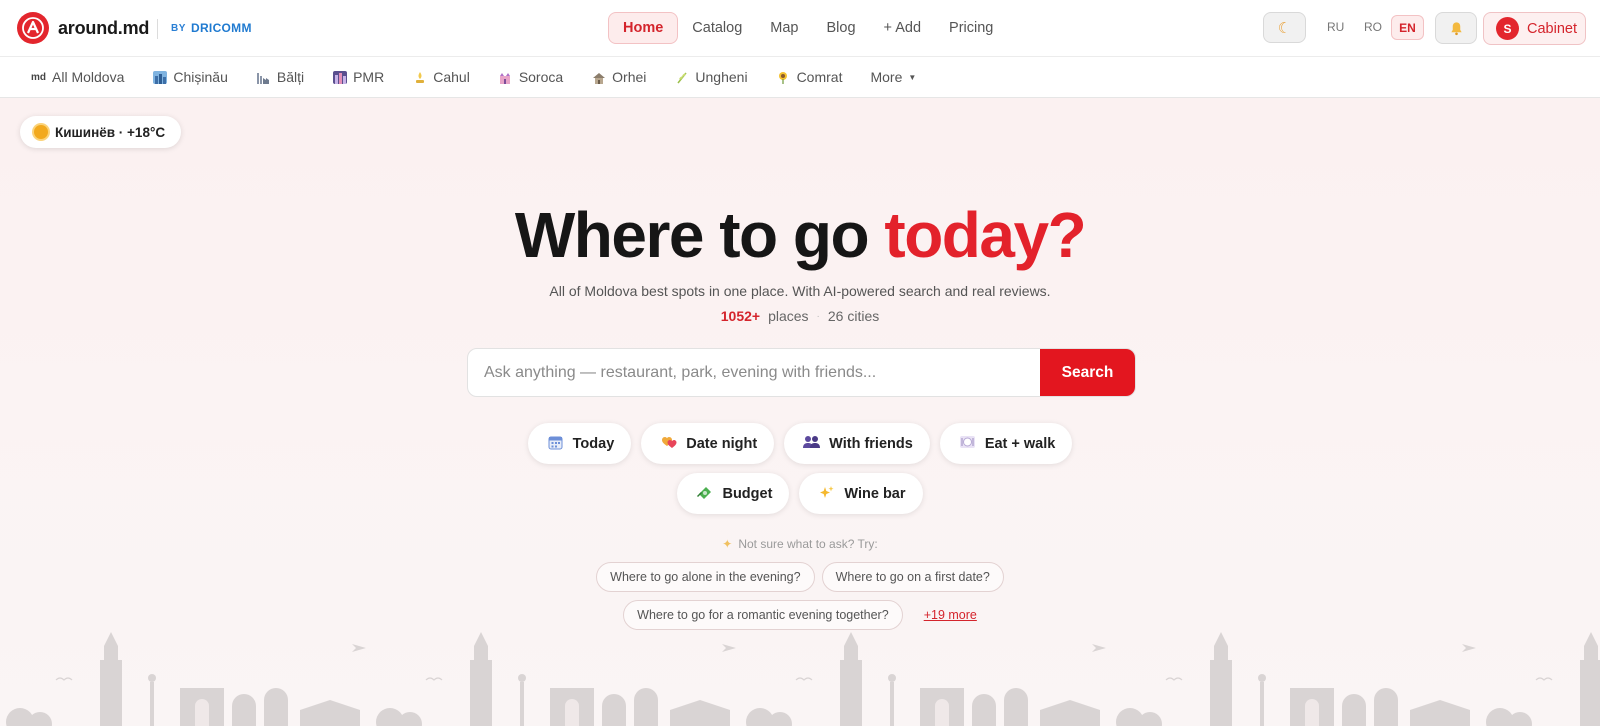 The height and width of the screenshot is (726, 1600). What do you see at coordinates (221, 28) in the screenshot?
I see `by-brand-link: DRICOMM` at bounding box center [221, 28].